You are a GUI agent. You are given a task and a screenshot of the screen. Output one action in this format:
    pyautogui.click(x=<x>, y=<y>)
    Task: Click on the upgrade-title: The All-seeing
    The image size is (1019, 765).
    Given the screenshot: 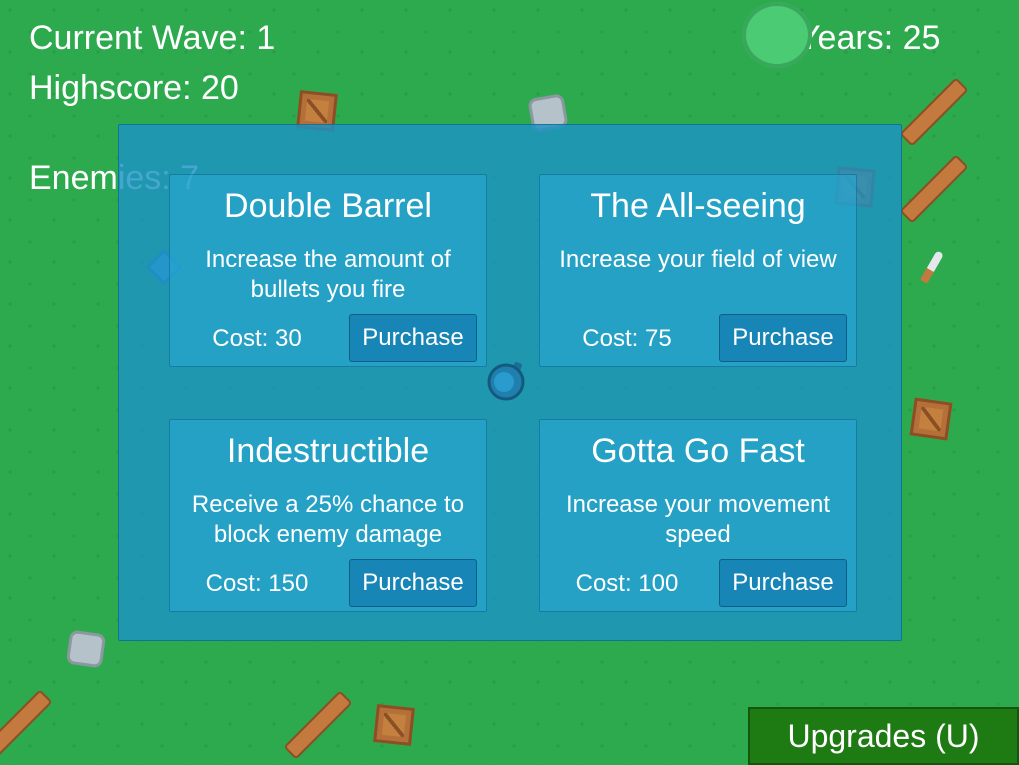 What is the action you would take?
    pyautogui.click(x=698, y=206)
    